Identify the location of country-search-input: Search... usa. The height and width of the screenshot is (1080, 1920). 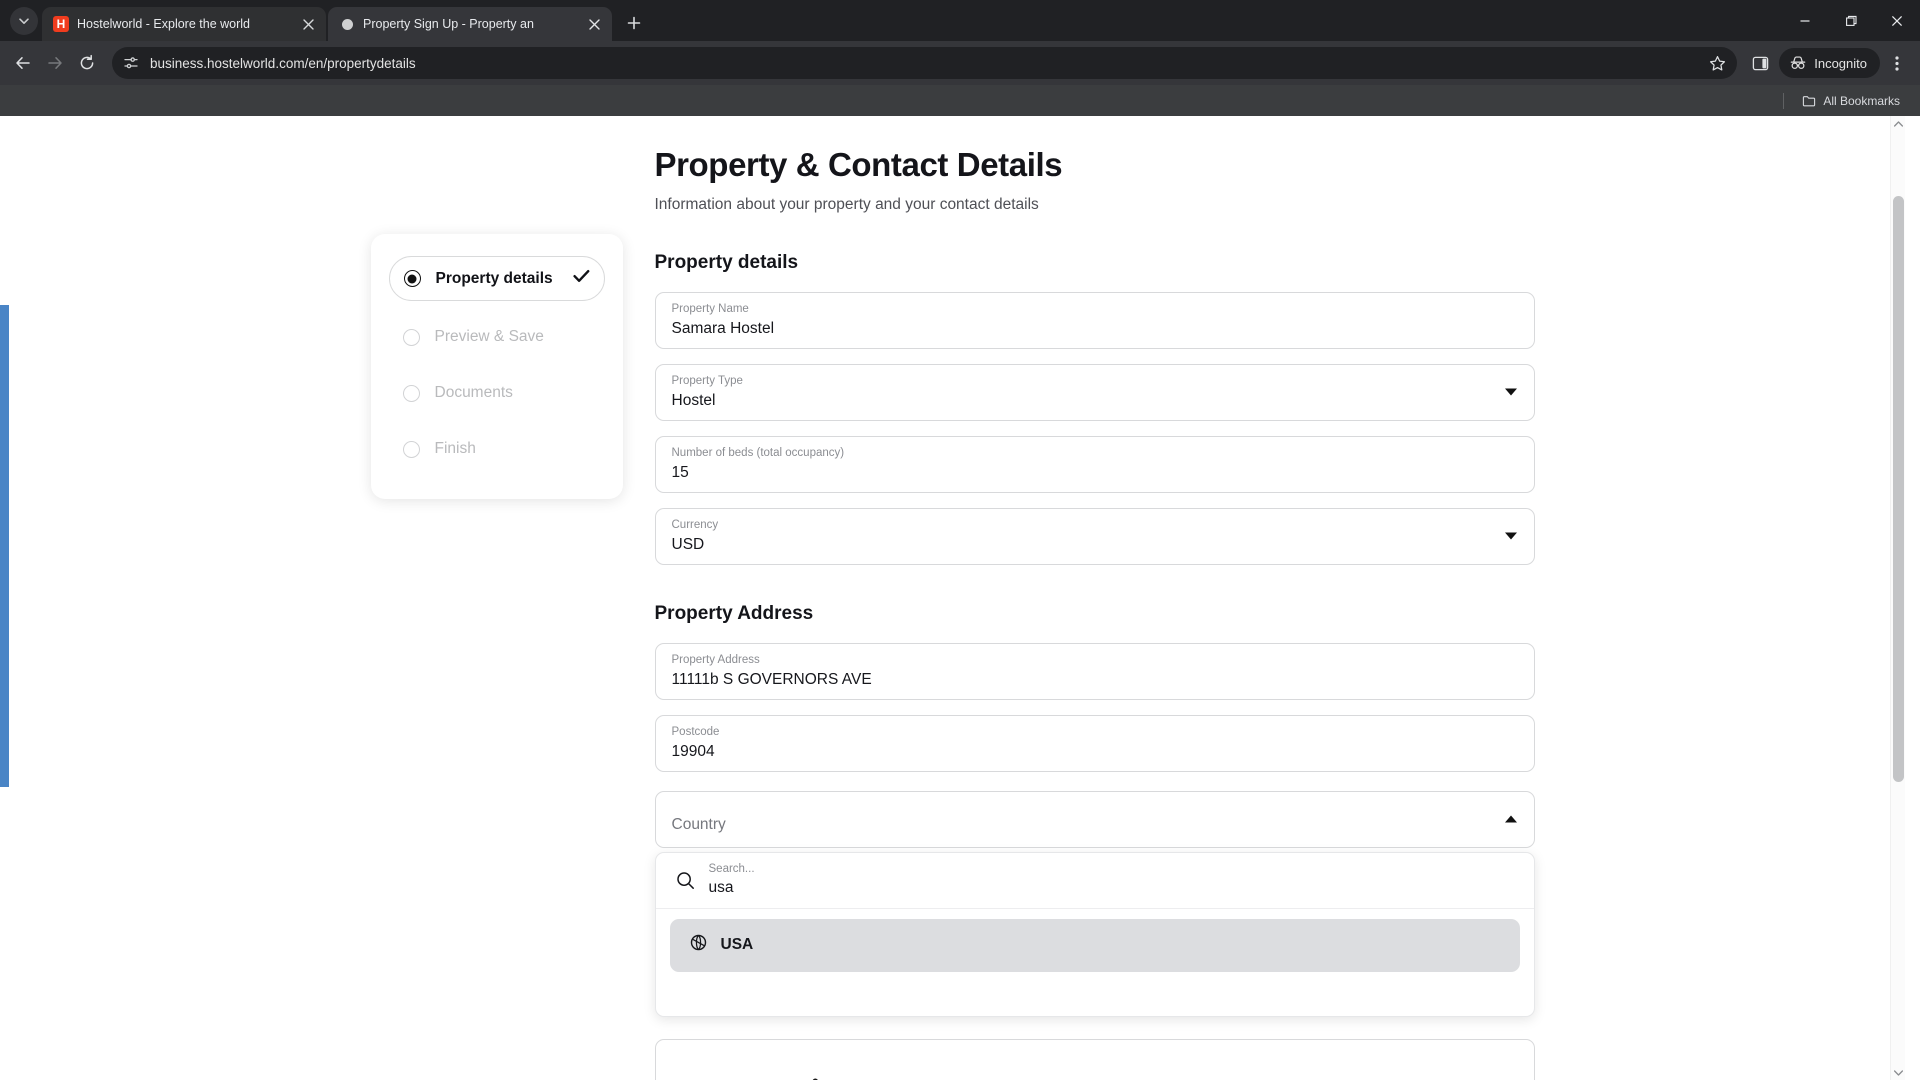
(1094, 881).